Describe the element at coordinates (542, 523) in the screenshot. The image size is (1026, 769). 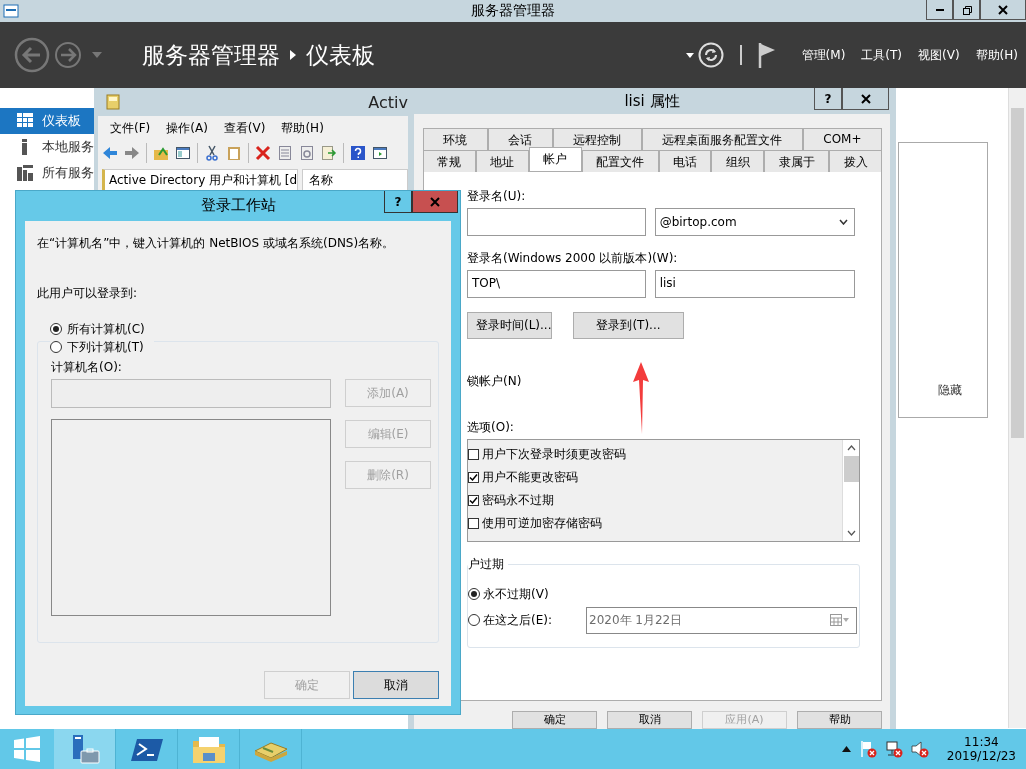
I see `checkbox-label: 使用可逆加密存储密码` at that location.